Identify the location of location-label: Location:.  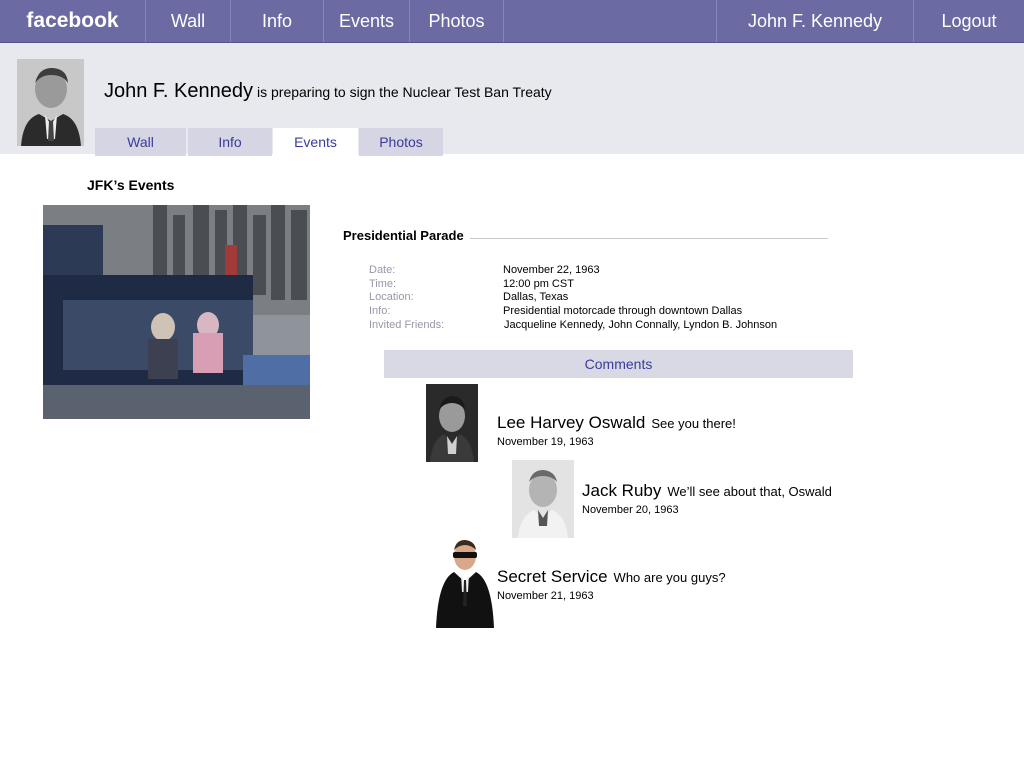
(391, 297).